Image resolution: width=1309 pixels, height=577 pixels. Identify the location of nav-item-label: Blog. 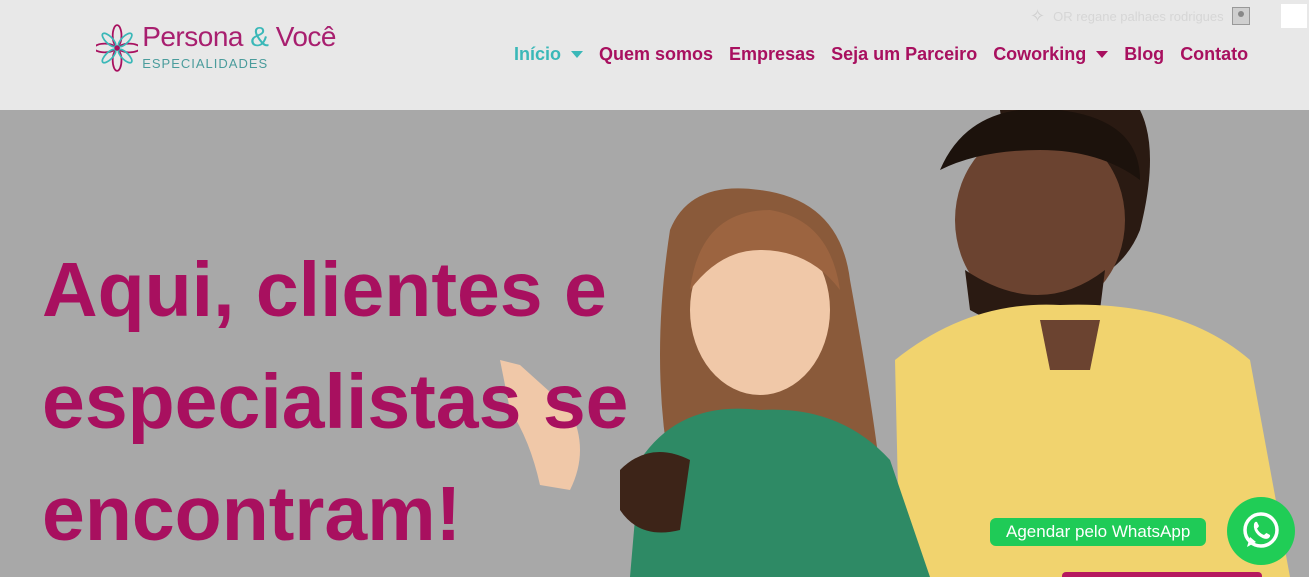
(1144, 54).